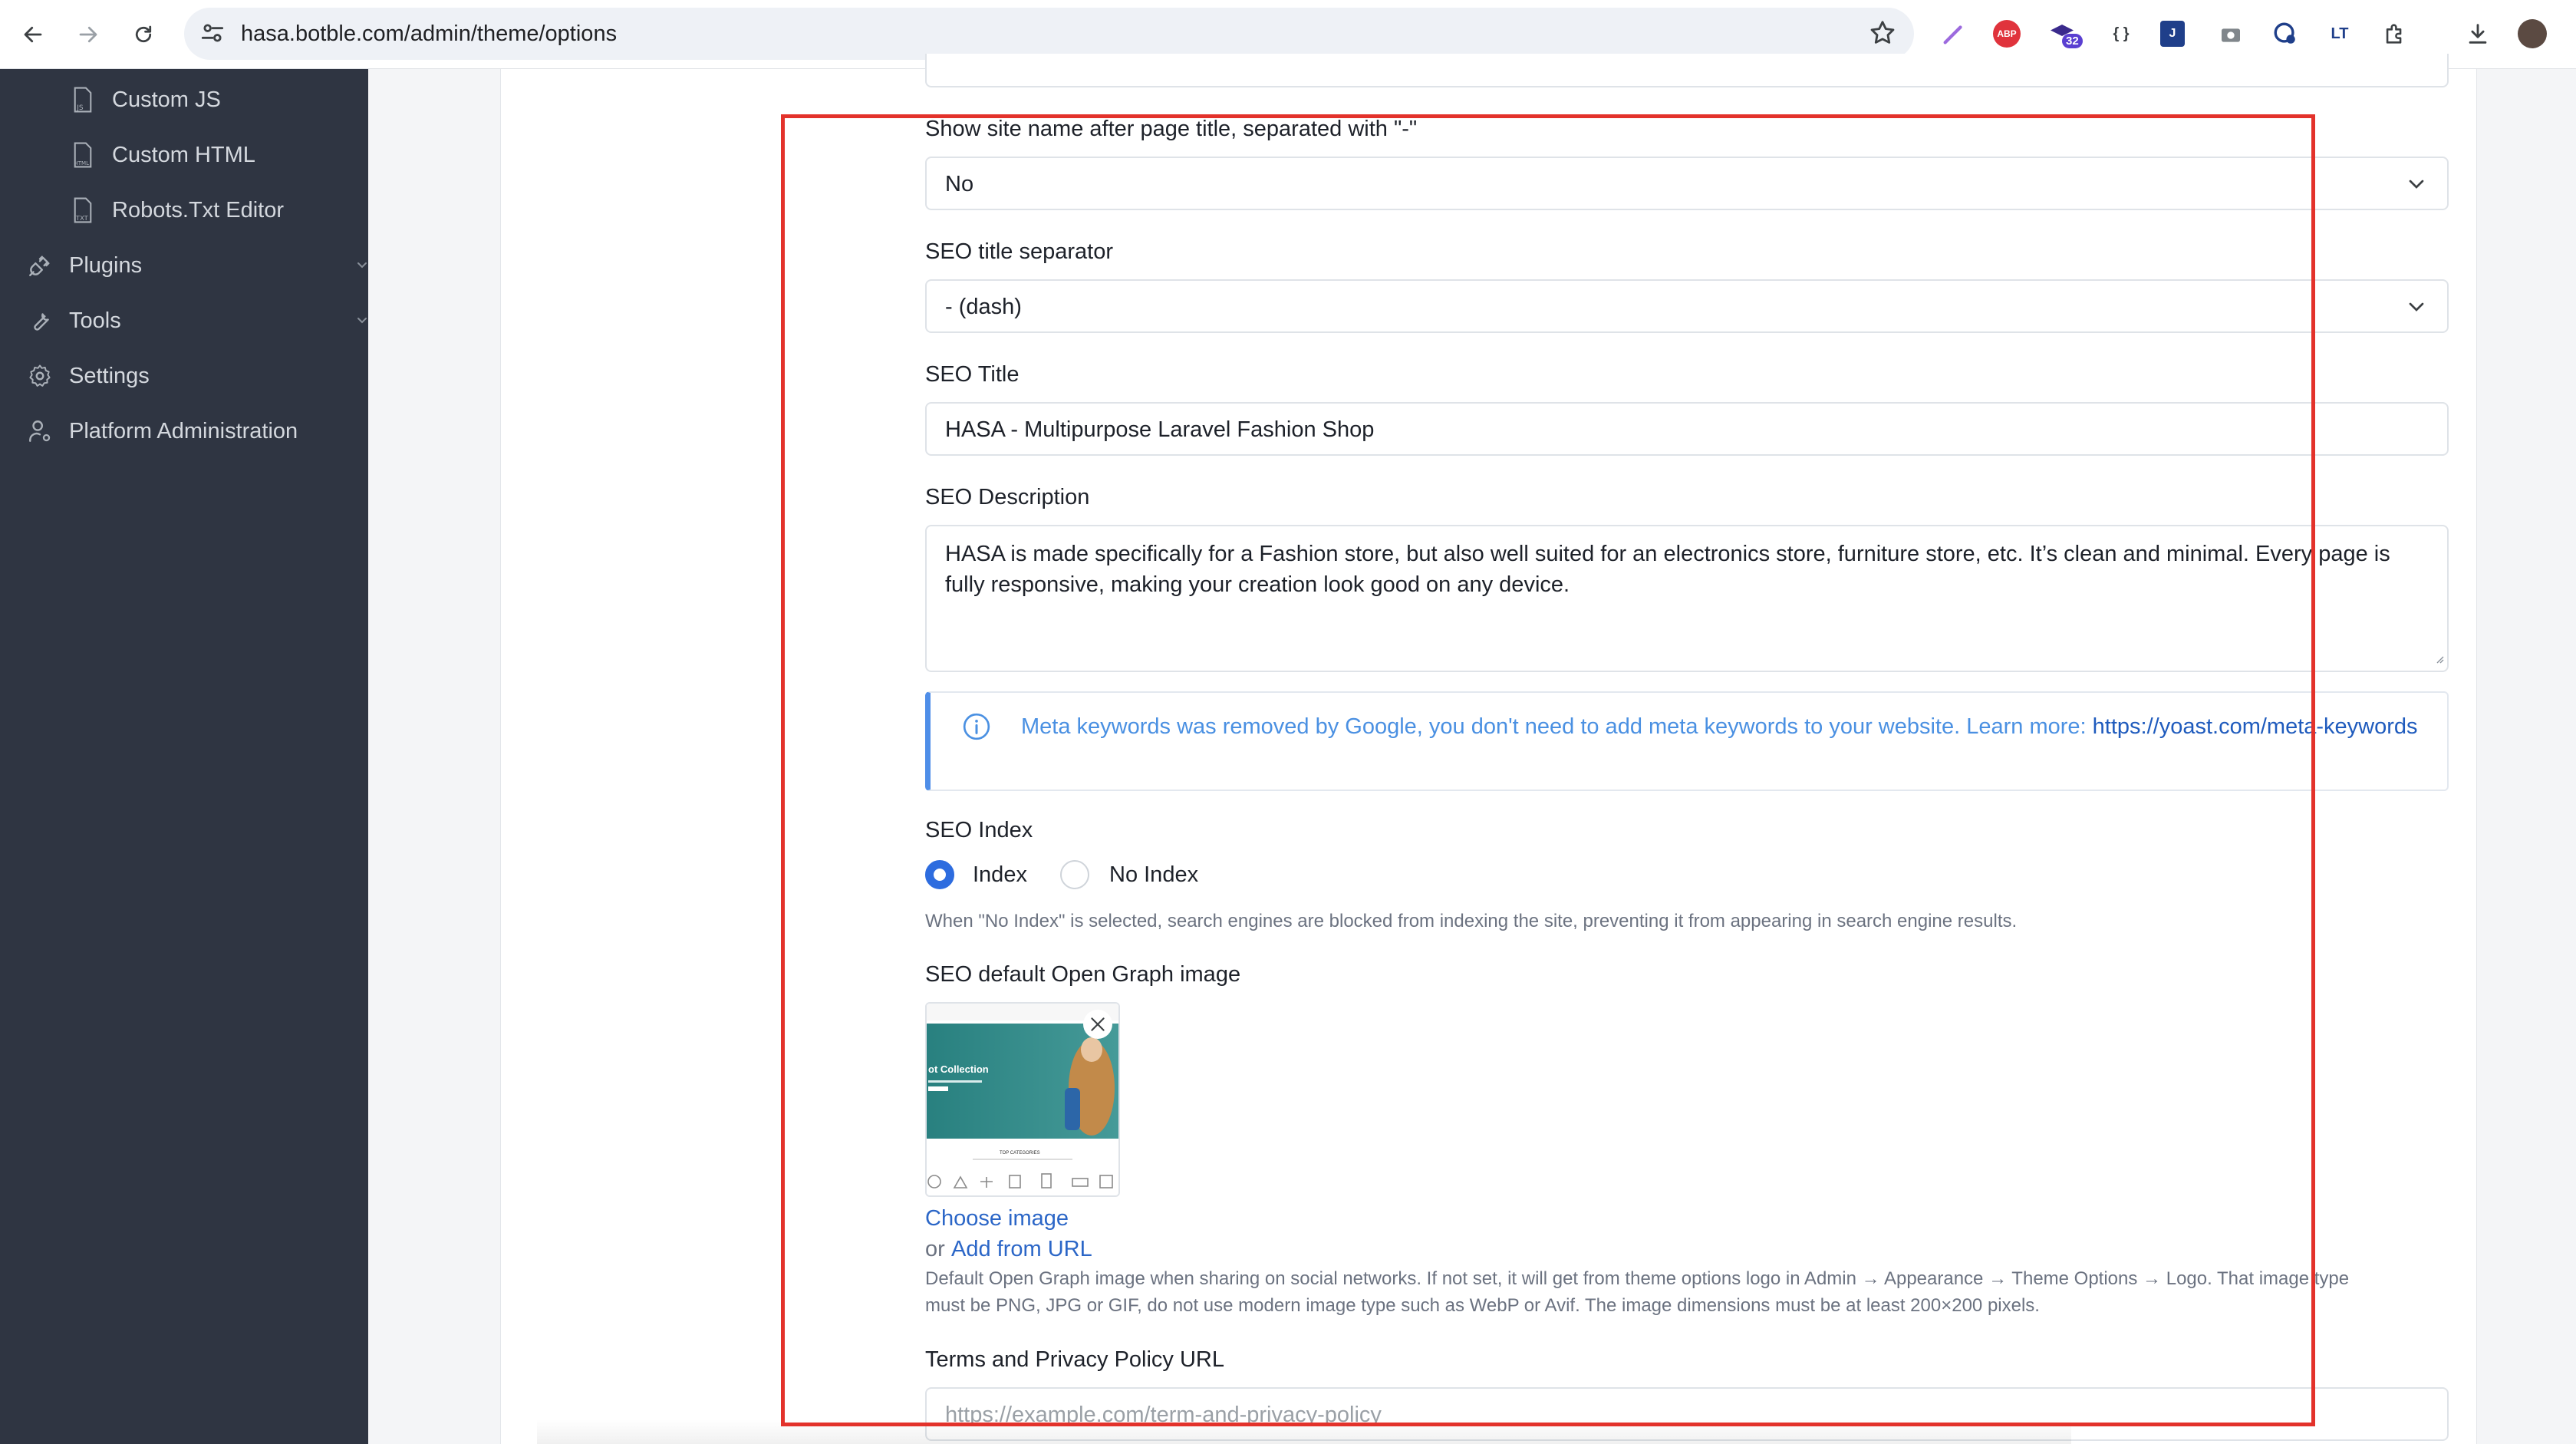  Describe the element at coordinates (196, 376) in the screenshot. I see `sidebar-item-settings: Settings` at that location.